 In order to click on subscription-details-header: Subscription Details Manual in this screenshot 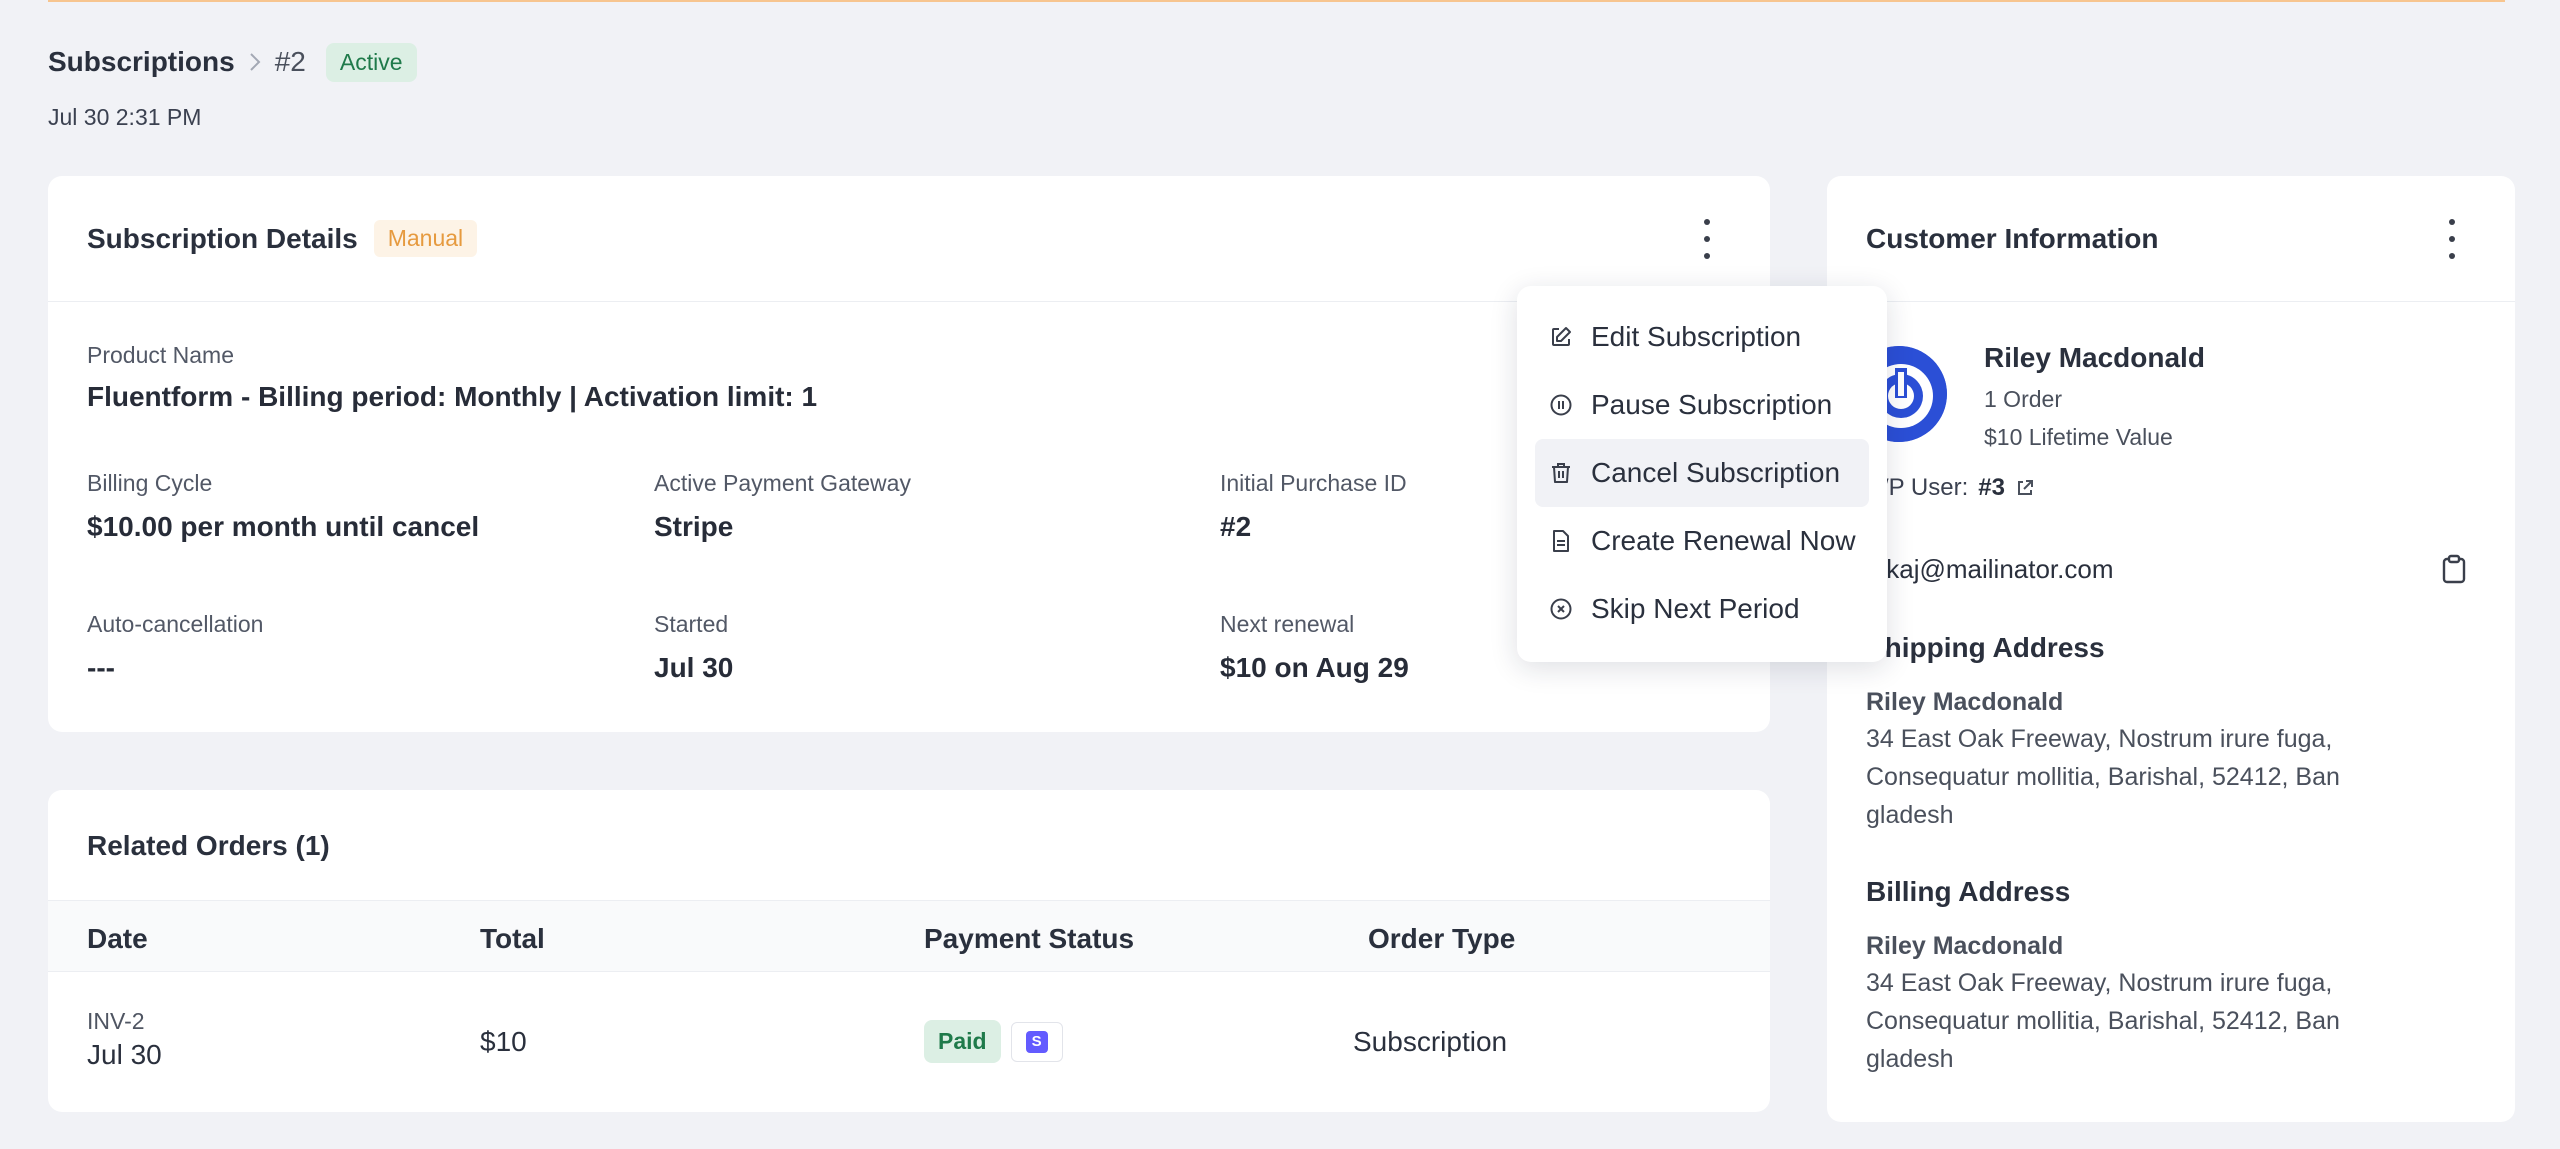, I will do `click(909, 239)`.